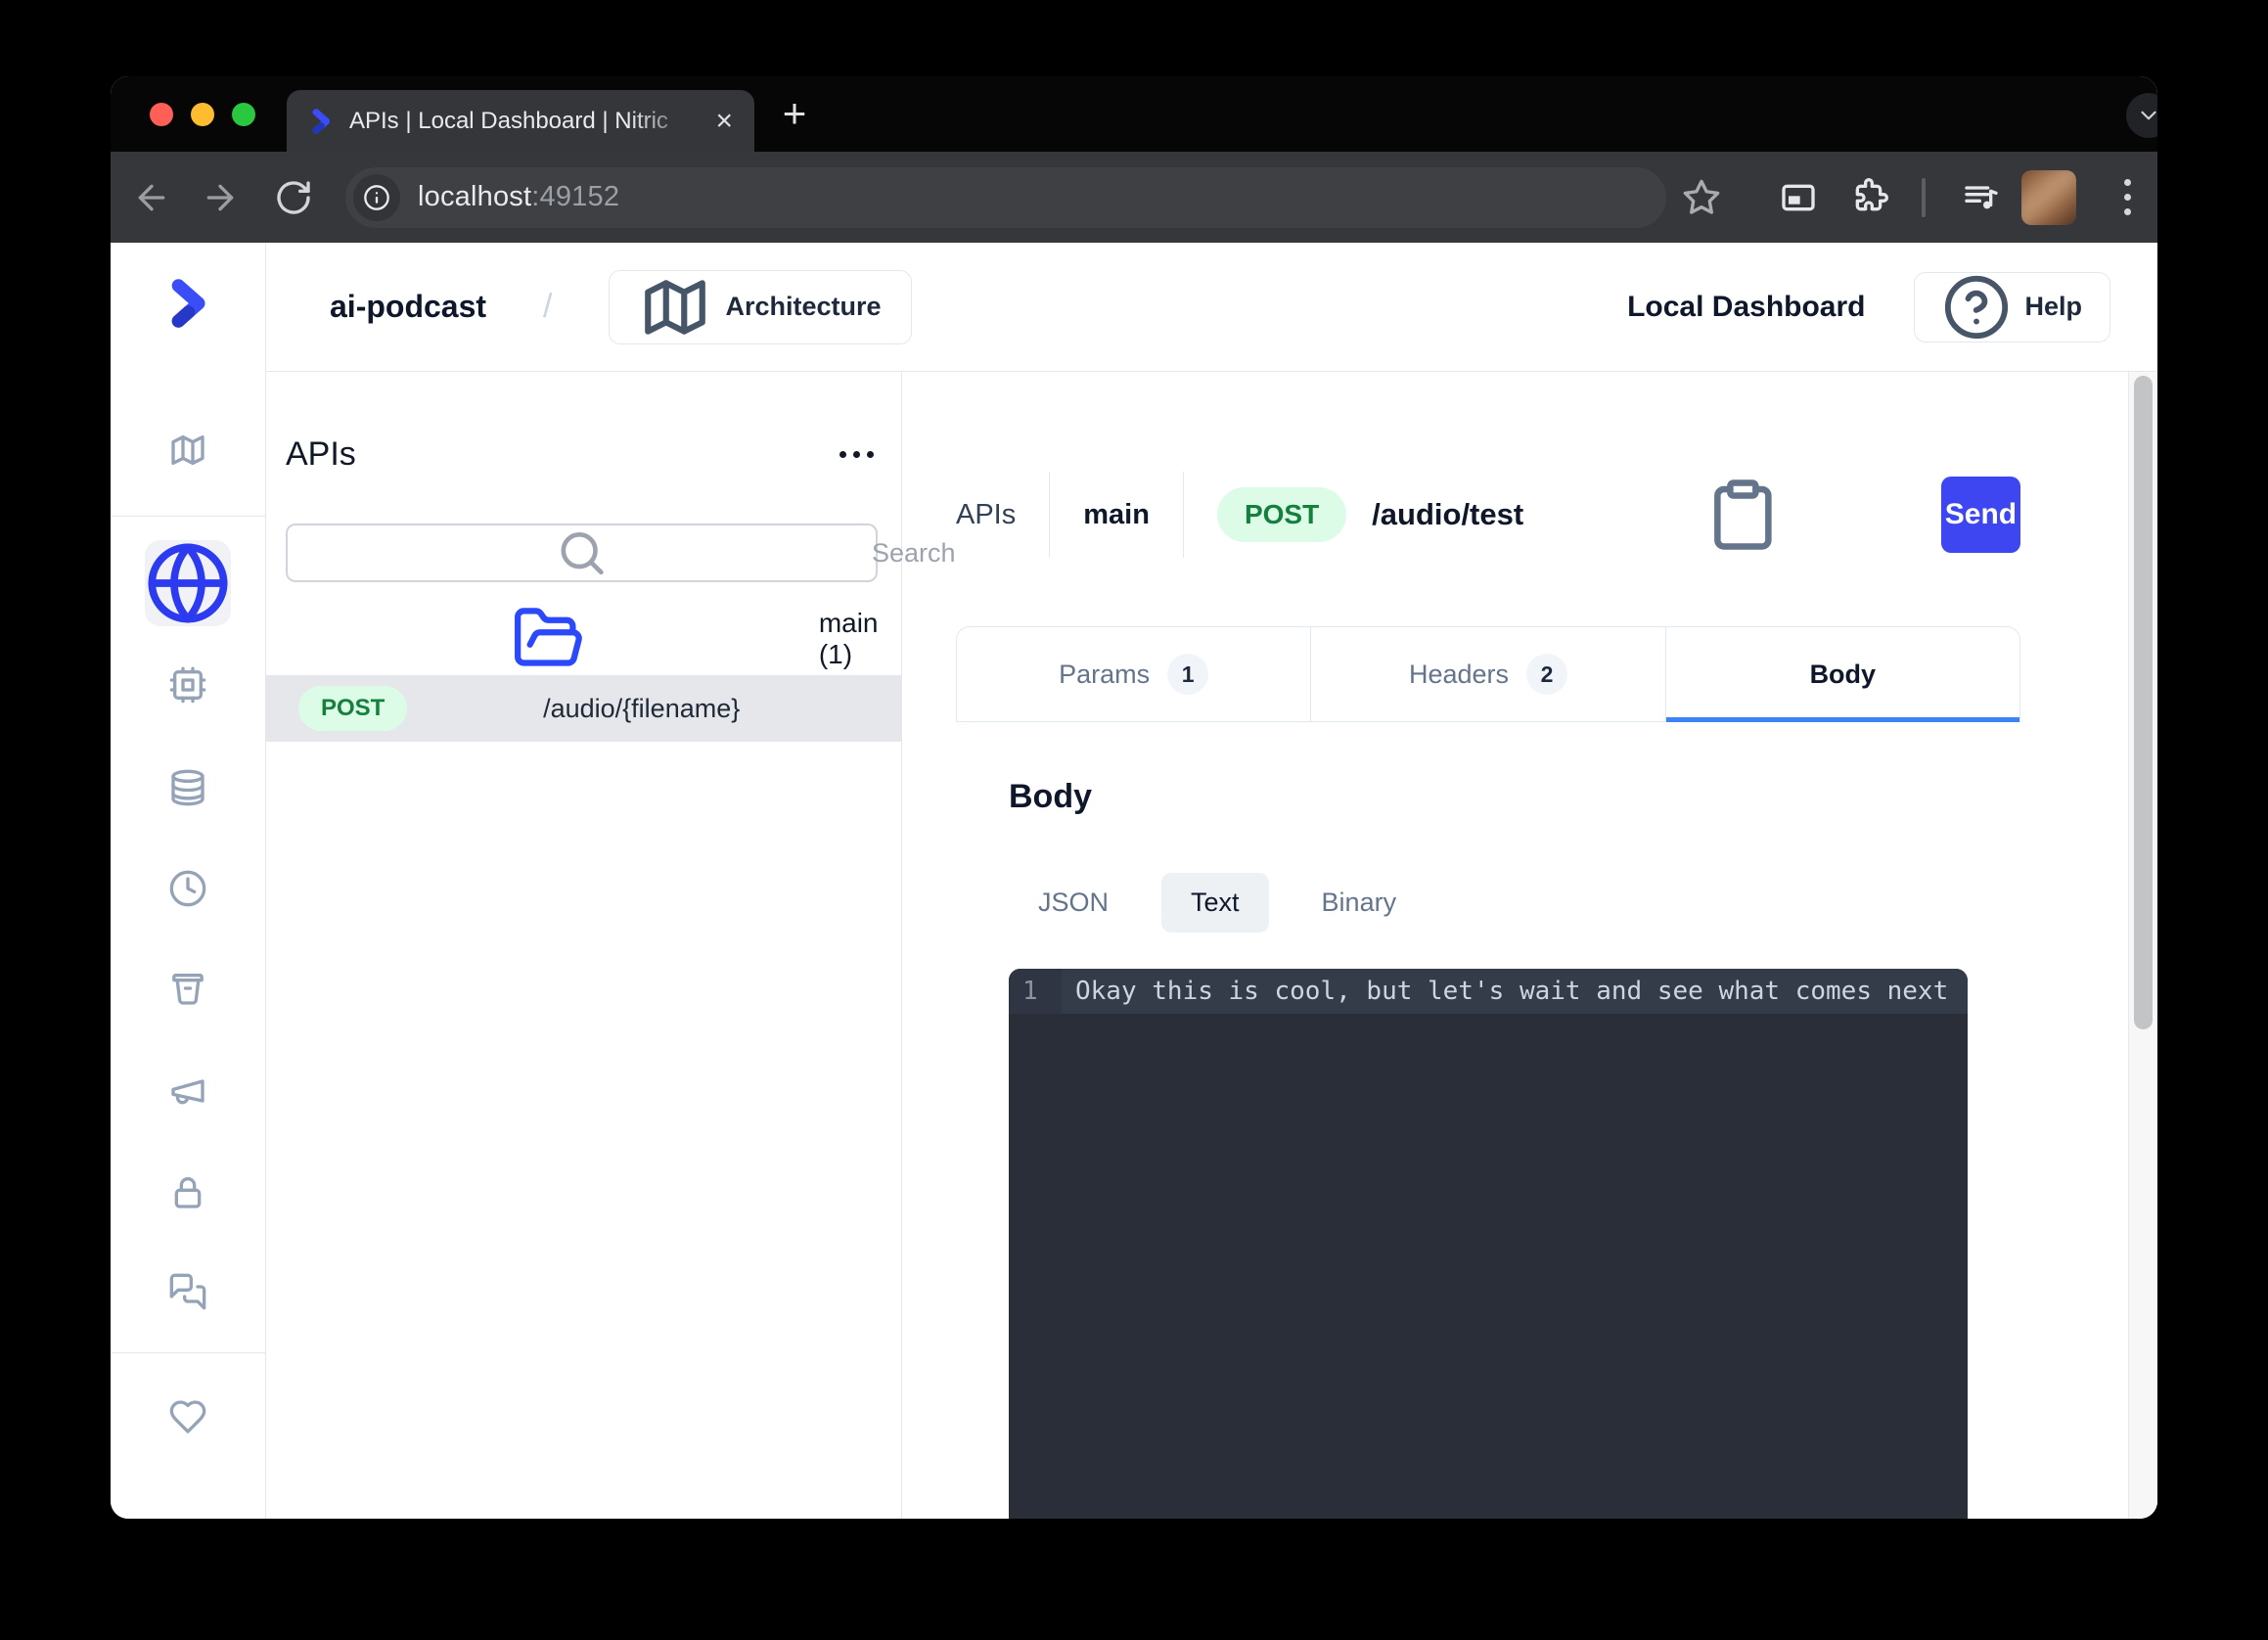 This screenshot has height=1640, width=2268. I want to click on tab-headers-label: Headers, so click(1459, 674).